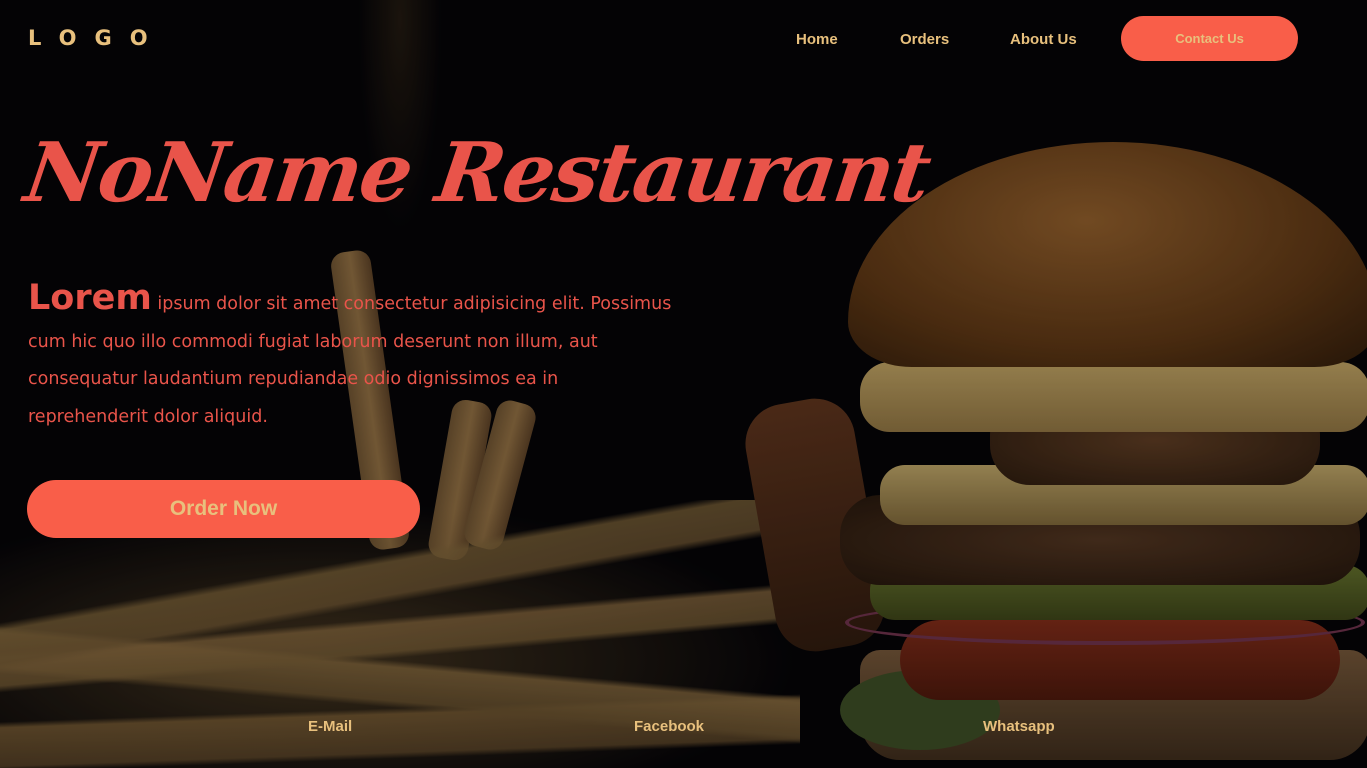 Image resolution: width=1367 pixels, height=768 pixels. Describe the element at coordinates (90, 298) in the screenshot. I see `lead-word: Lorem` at that location.